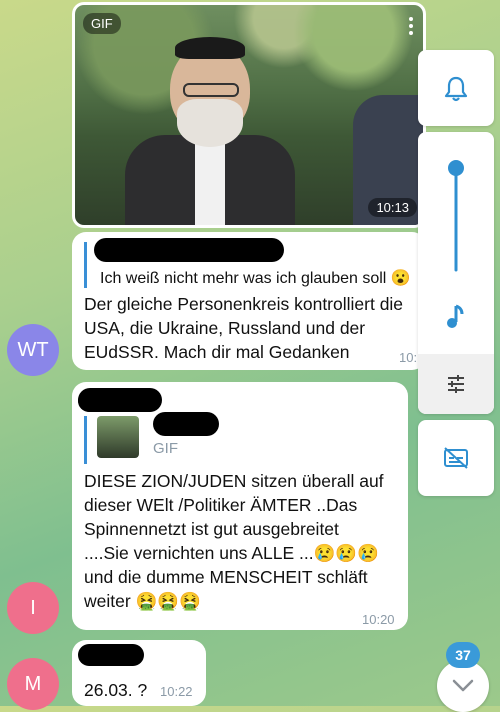  What do you see at coordinates (463, 655) in the screenshot?
I see `unread-count-badge: 37` at bounding box center [463, 655].